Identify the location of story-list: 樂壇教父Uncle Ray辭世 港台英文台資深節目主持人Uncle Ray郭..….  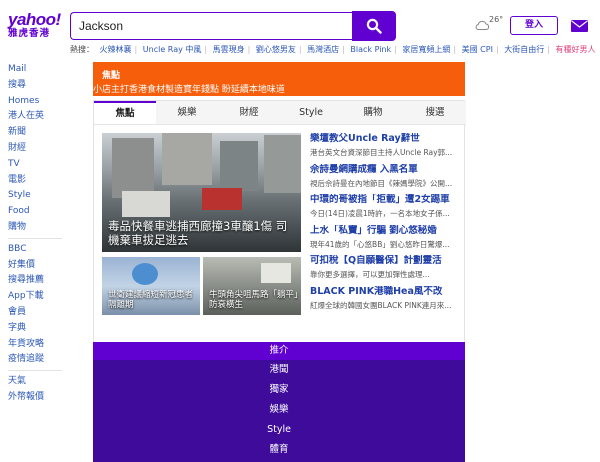
(385, 224).